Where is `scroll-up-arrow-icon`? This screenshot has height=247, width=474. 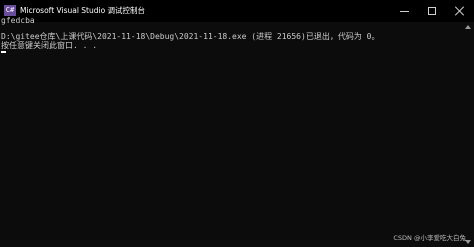
scroll-up-arrow-icon is located at coordinates (468, 27).